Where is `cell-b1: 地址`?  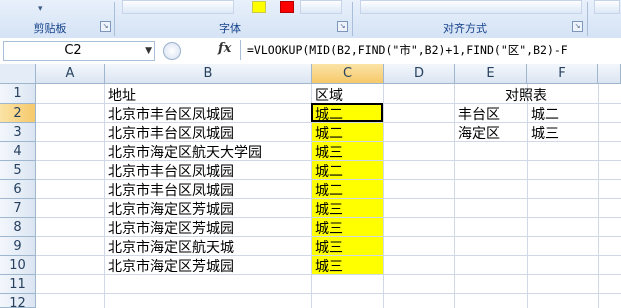
cell-b1: 地址 is located at coordinates (122, 95).